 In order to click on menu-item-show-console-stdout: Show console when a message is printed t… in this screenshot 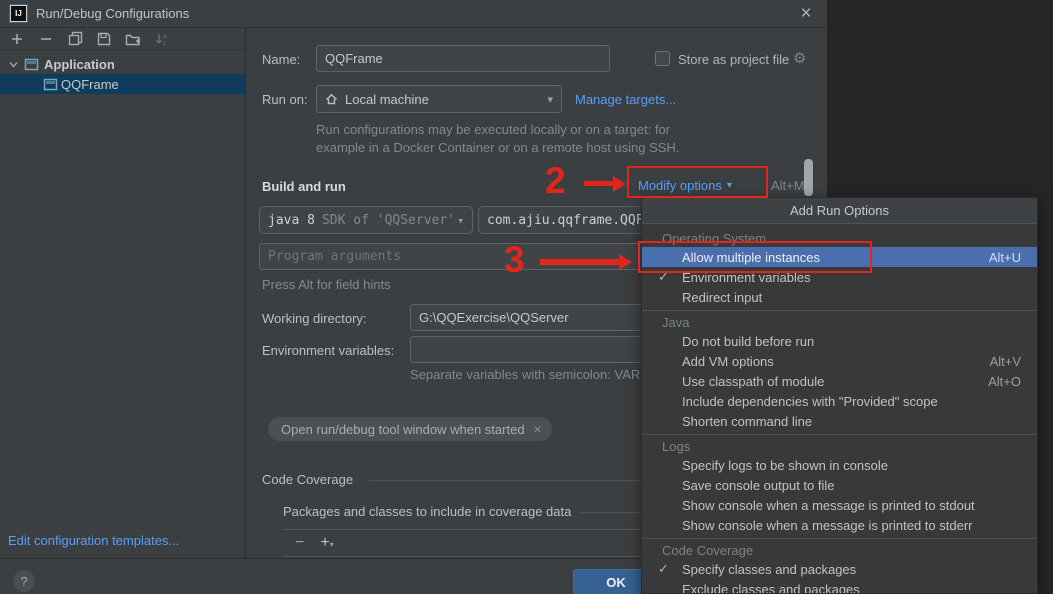, I will do `click(839, 505)`.